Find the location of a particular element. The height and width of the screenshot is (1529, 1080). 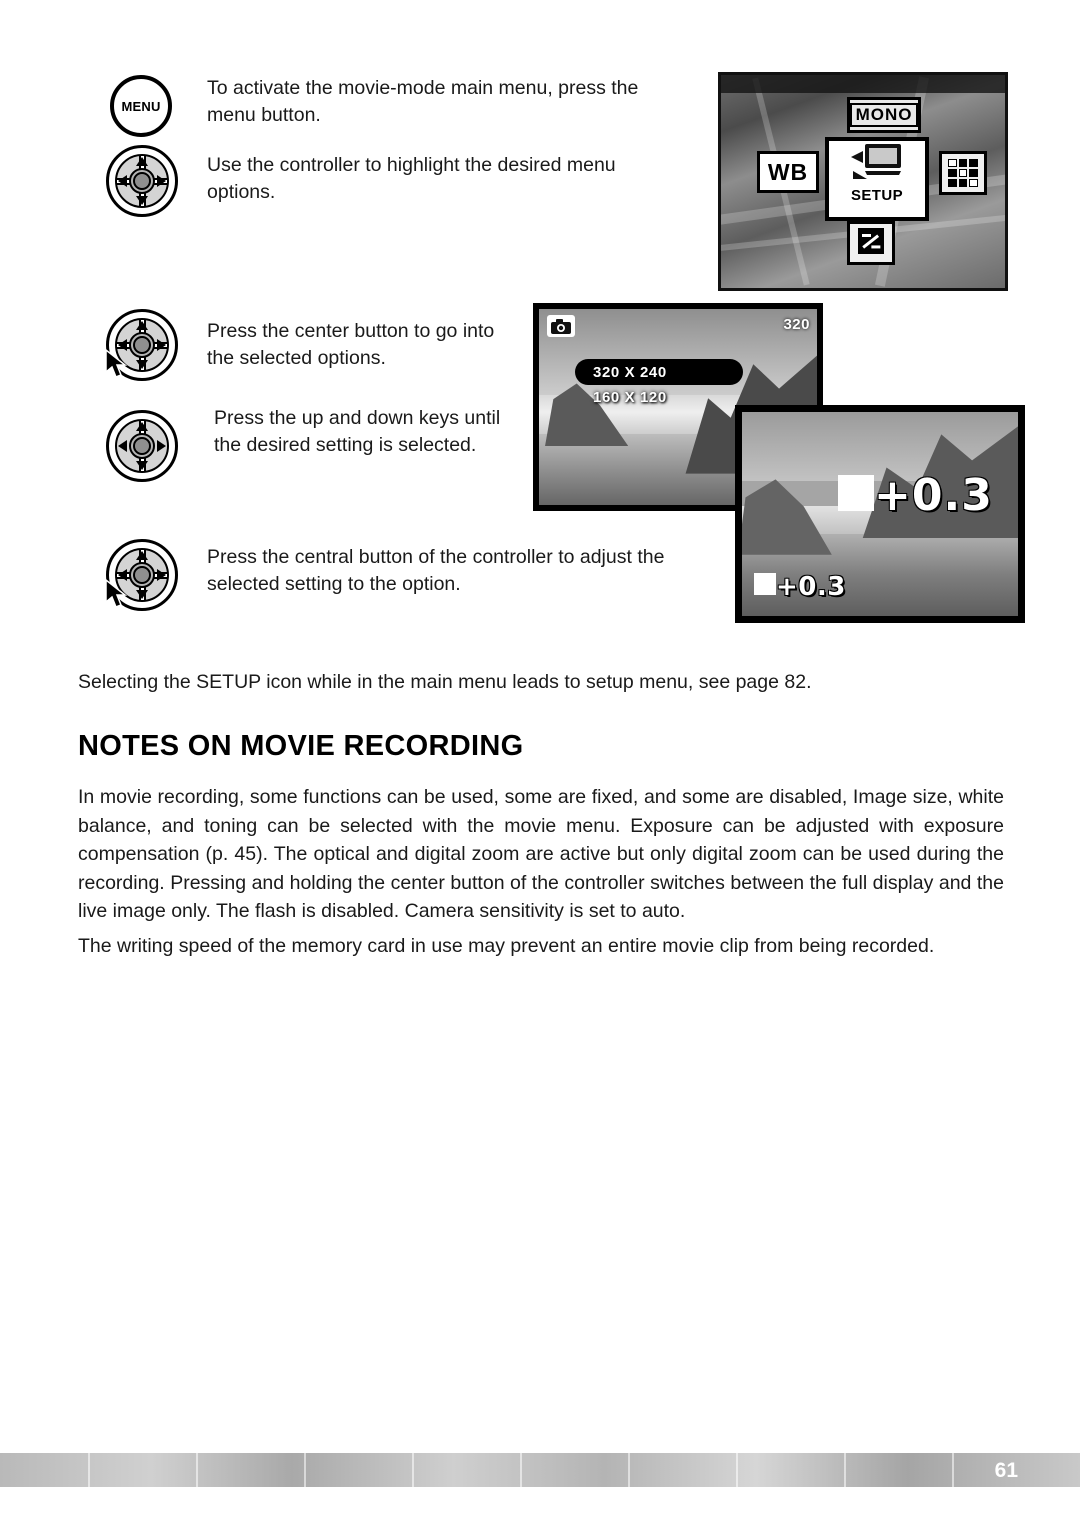

menu-tile-setup: SETUP is located at coordinates (877, 179).